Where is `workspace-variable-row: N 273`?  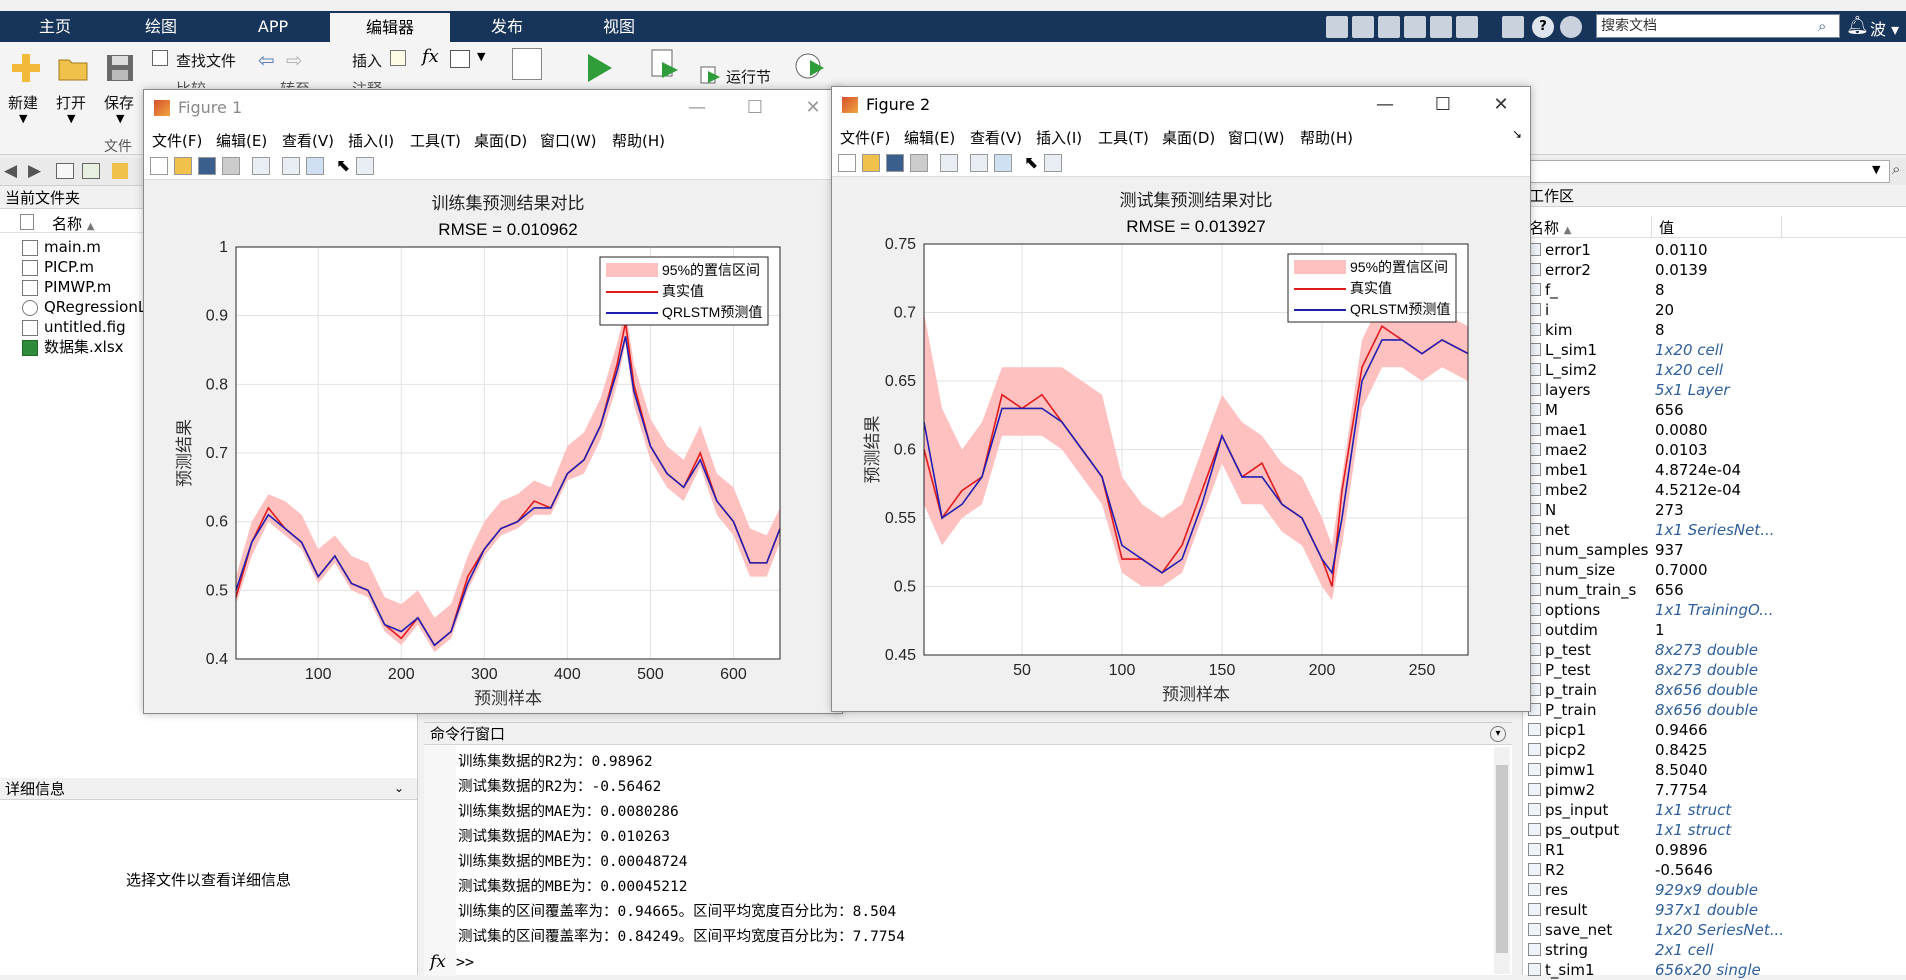
workspace-variable-row: N 273 is located at coordinates (1714, 510).